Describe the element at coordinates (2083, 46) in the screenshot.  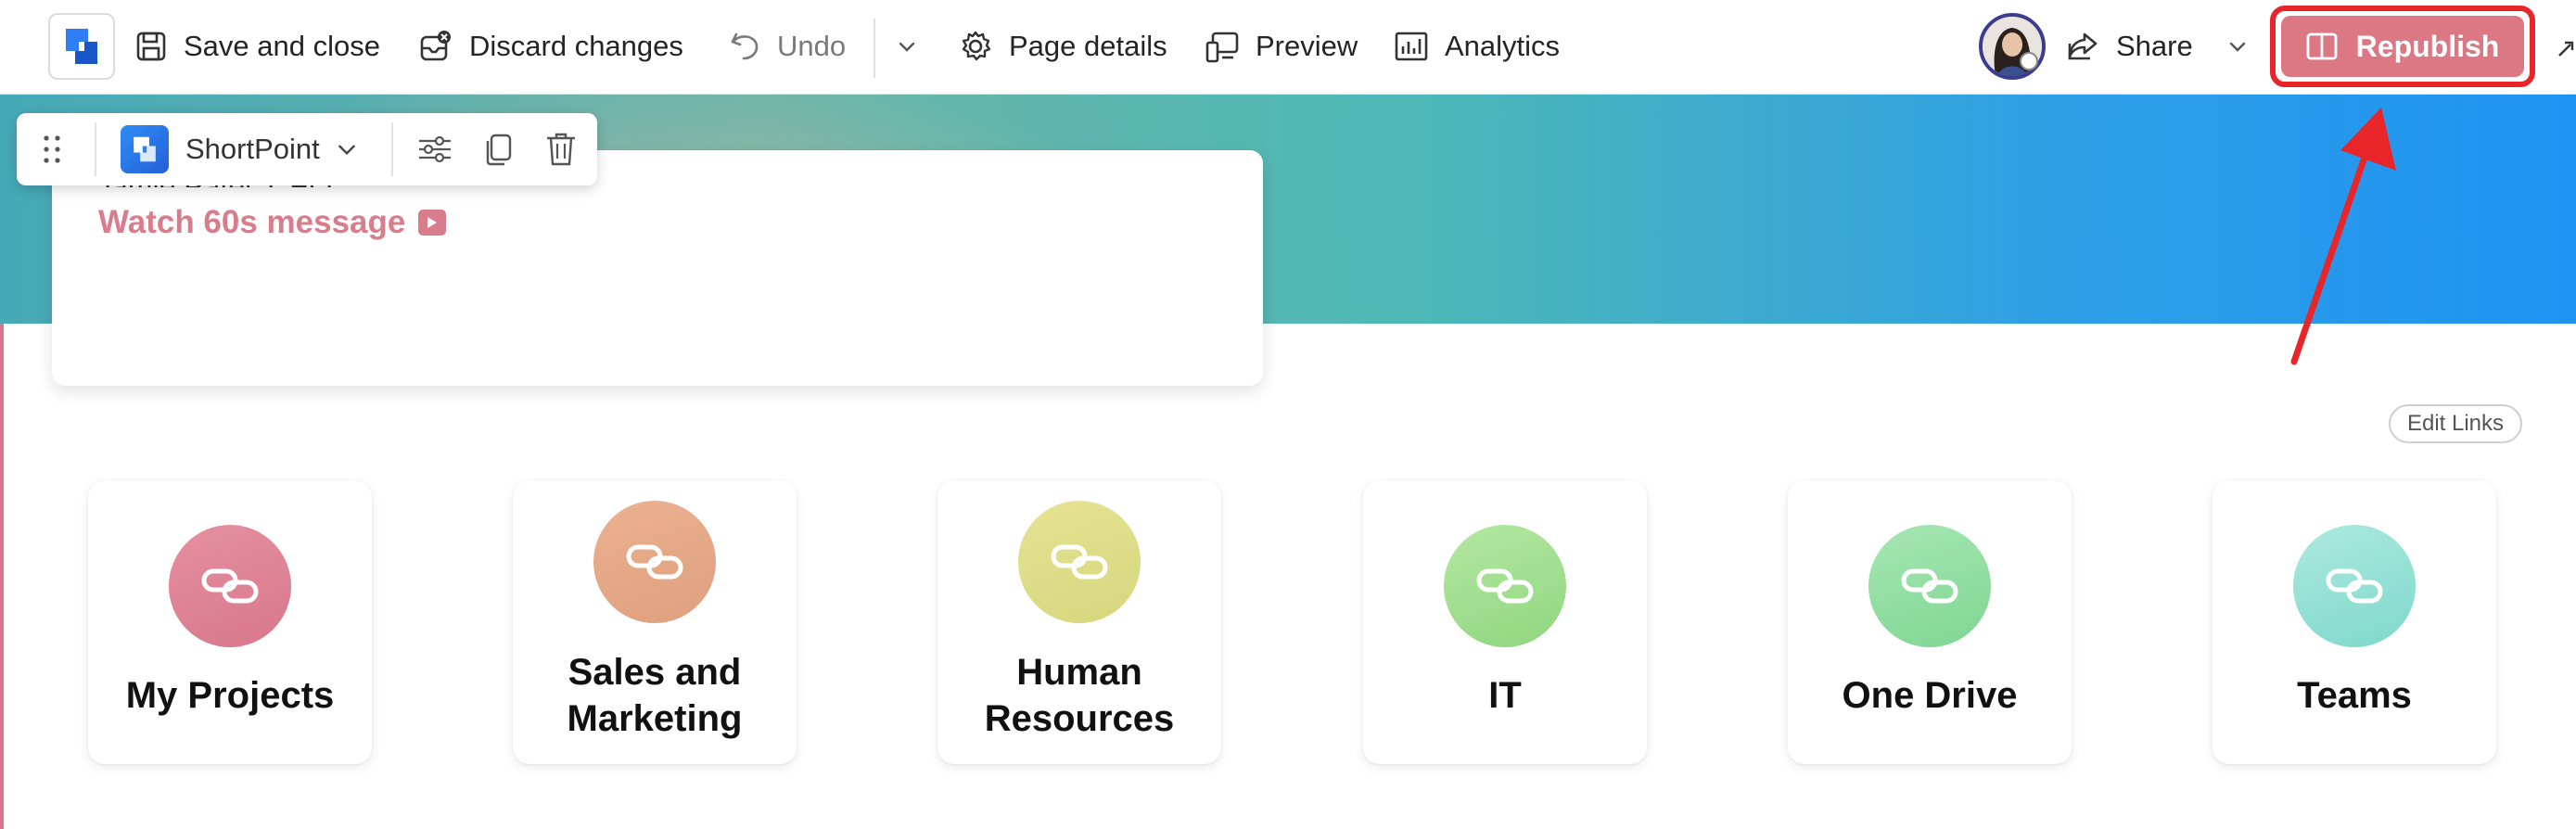
I see `share-icon` at that location.